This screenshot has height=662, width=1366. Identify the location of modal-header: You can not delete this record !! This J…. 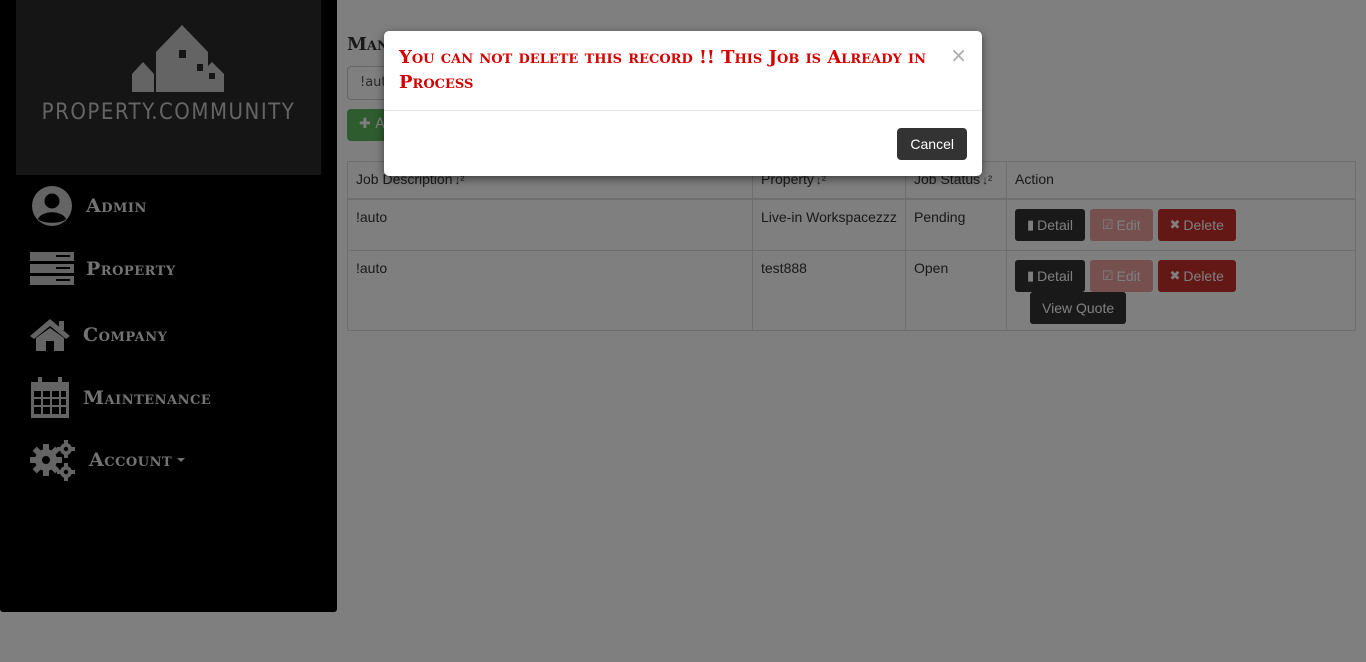
(683, 71).